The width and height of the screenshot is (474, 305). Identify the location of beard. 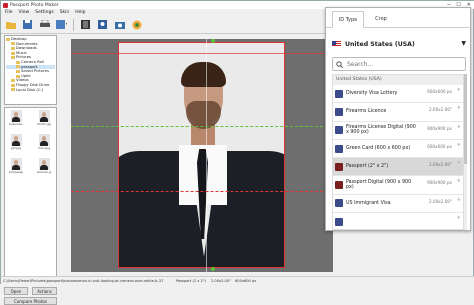
(203, 115).